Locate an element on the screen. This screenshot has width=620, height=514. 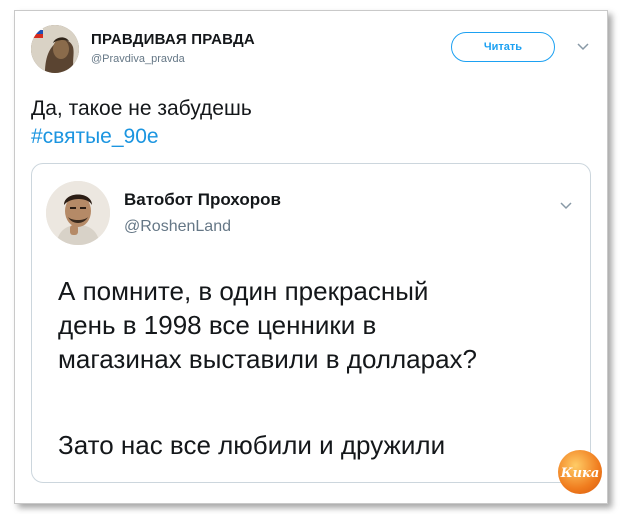
follow-button: Читать is located at coordinates (503, 47).